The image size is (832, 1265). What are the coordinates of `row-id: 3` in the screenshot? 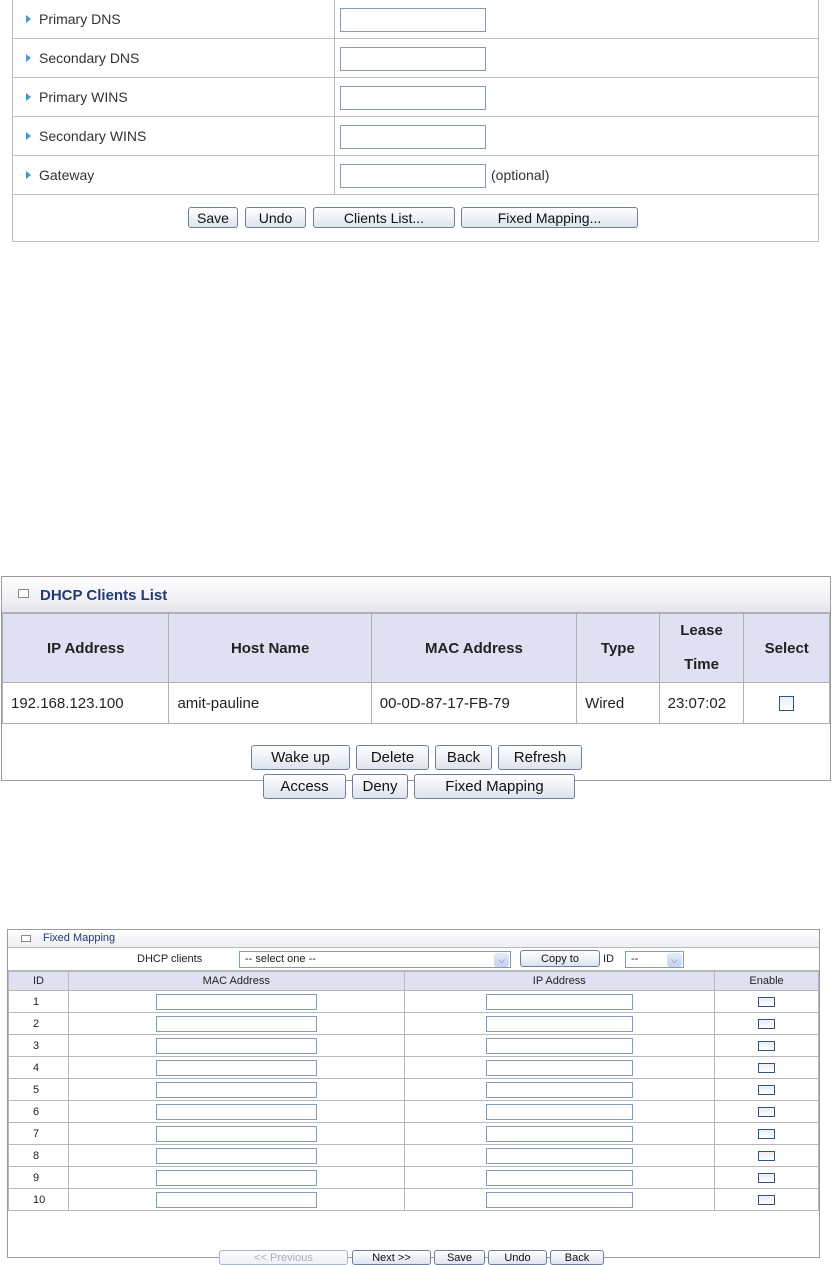 It's located at (38, 1045).